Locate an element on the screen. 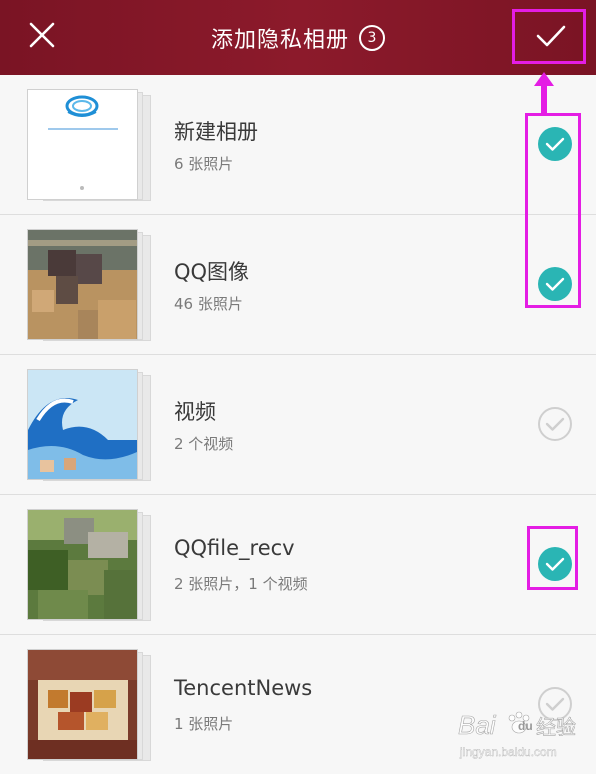  album-count: 2 个视频 is located at coordinates (204, 444).